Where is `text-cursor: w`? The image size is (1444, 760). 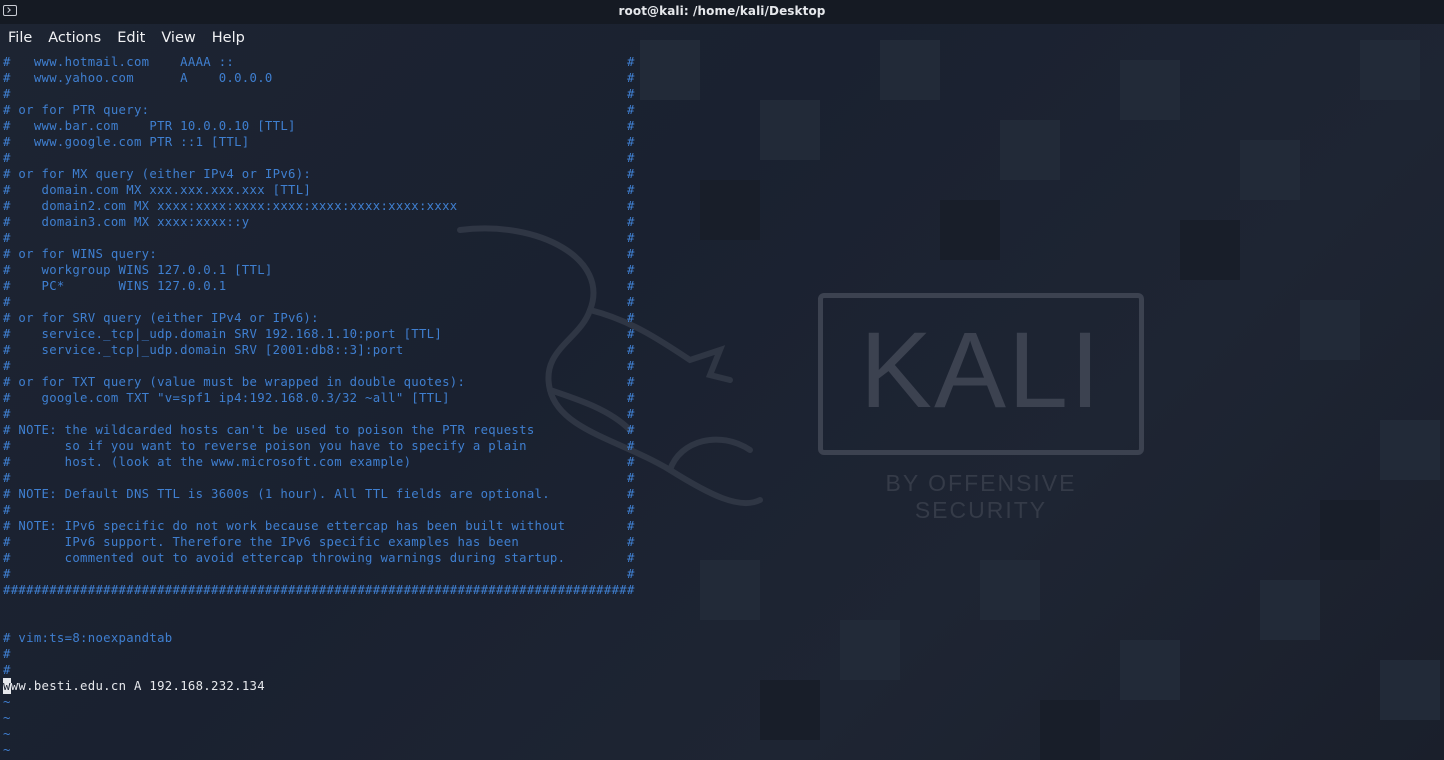
text-cursor: w is located at coordinates (7, 686).